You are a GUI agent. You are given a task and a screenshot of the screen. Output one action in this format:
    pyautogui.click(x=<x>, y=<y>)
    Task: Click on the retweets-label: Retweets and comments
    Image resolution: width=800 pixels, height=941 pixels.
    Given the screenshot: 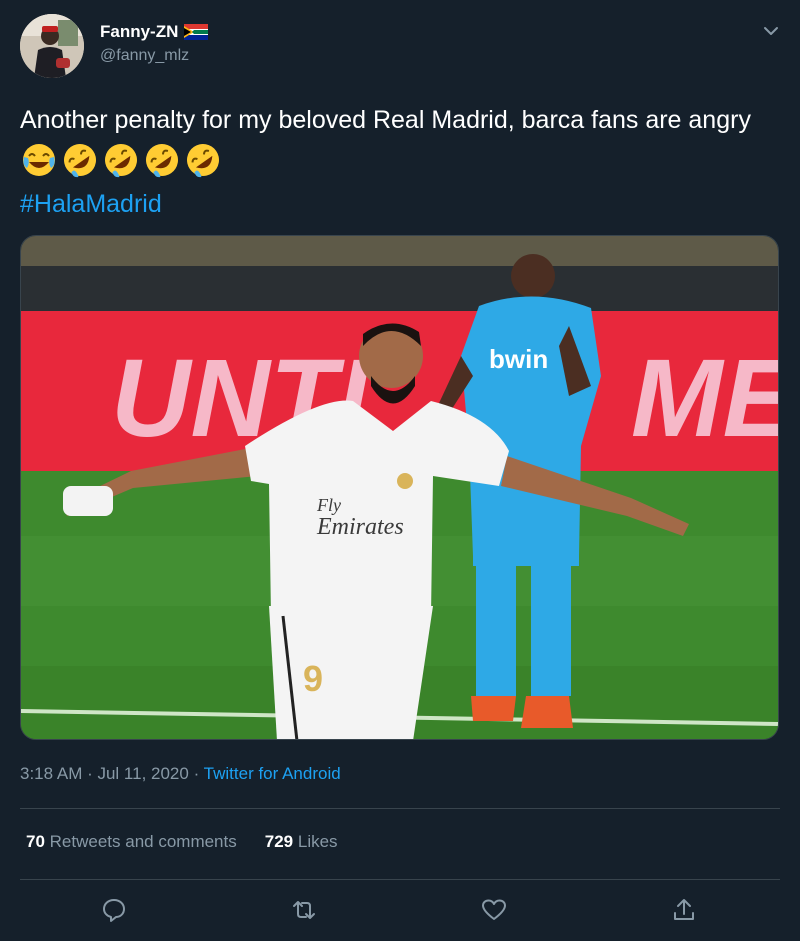 What is the action you would take?
    pyautogui.click(x=143, y=841)
    